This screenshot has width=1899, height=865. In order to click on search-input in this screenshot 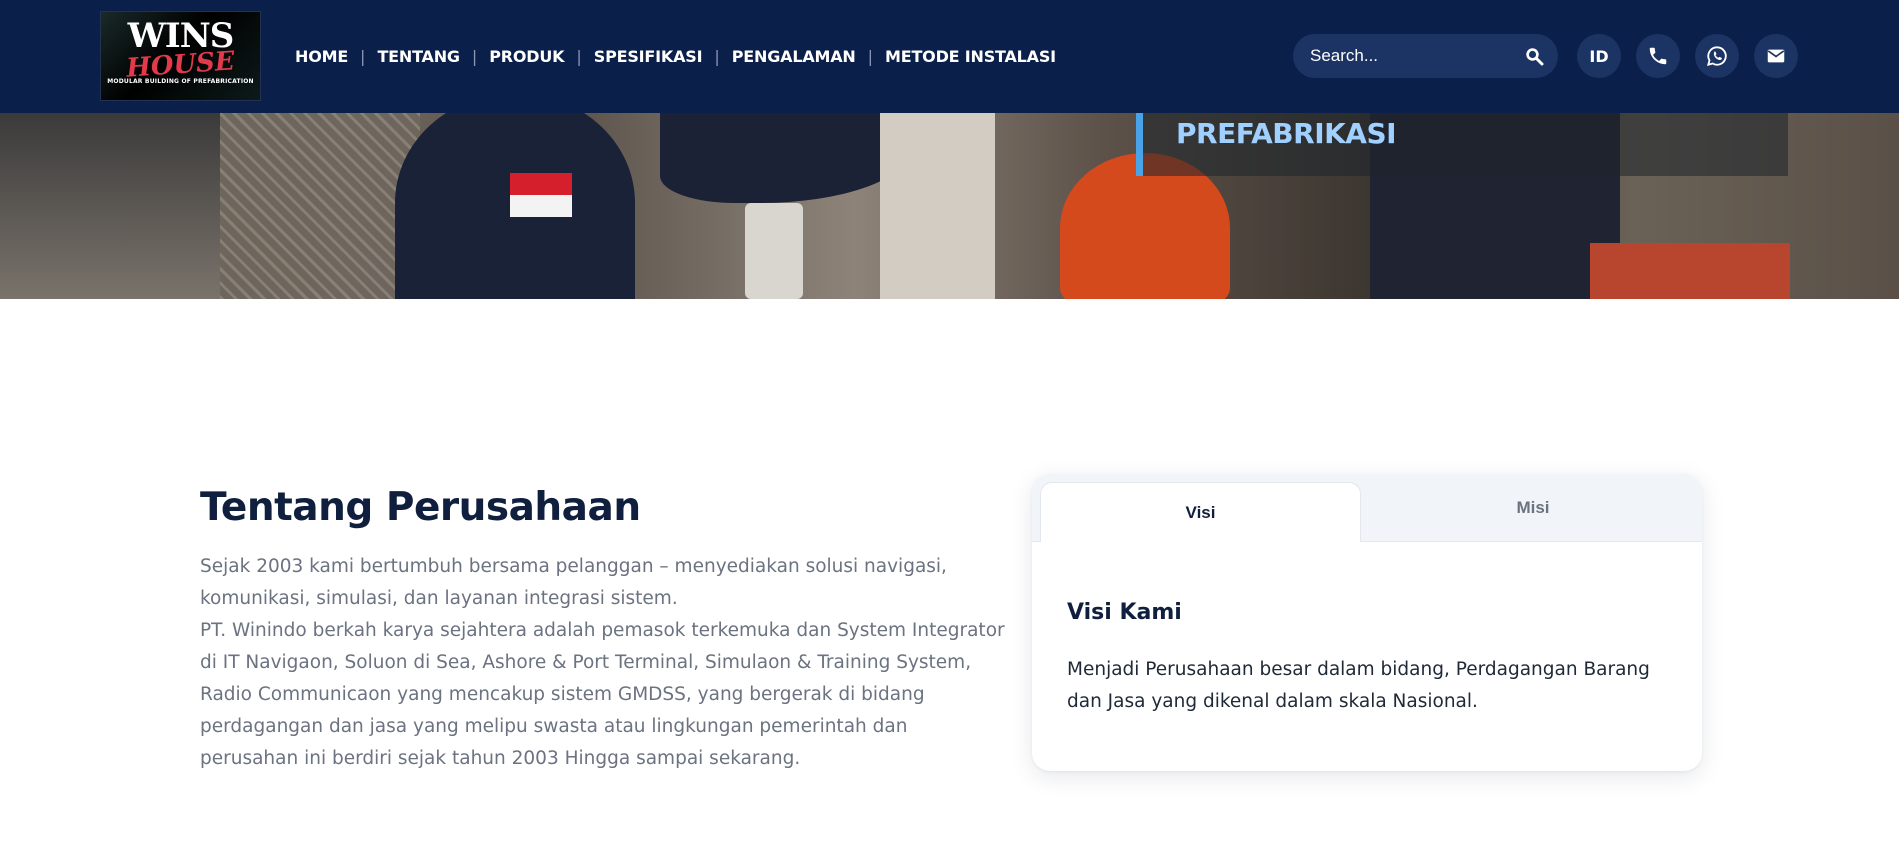, I will do `click(1410, 56)`.